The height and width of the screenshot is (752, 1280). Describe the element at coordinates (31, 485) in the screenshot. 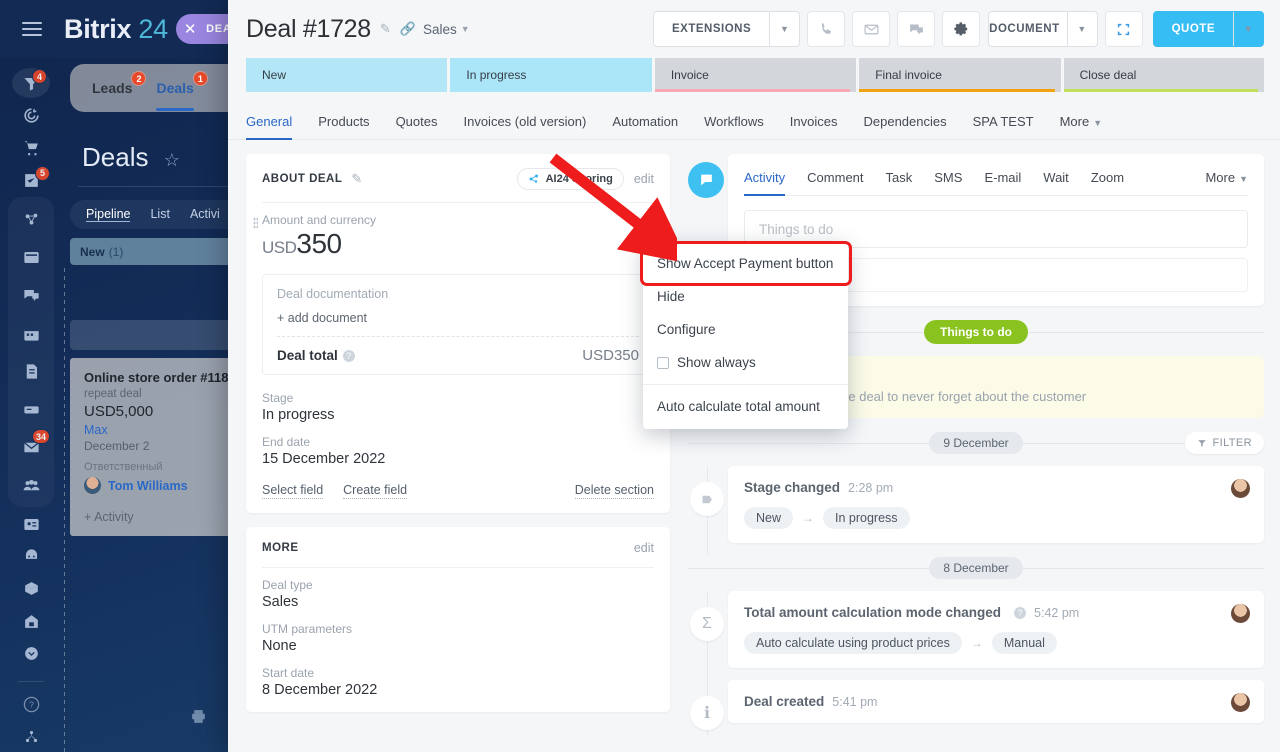

I see `sidebar-item-groups` at that location.